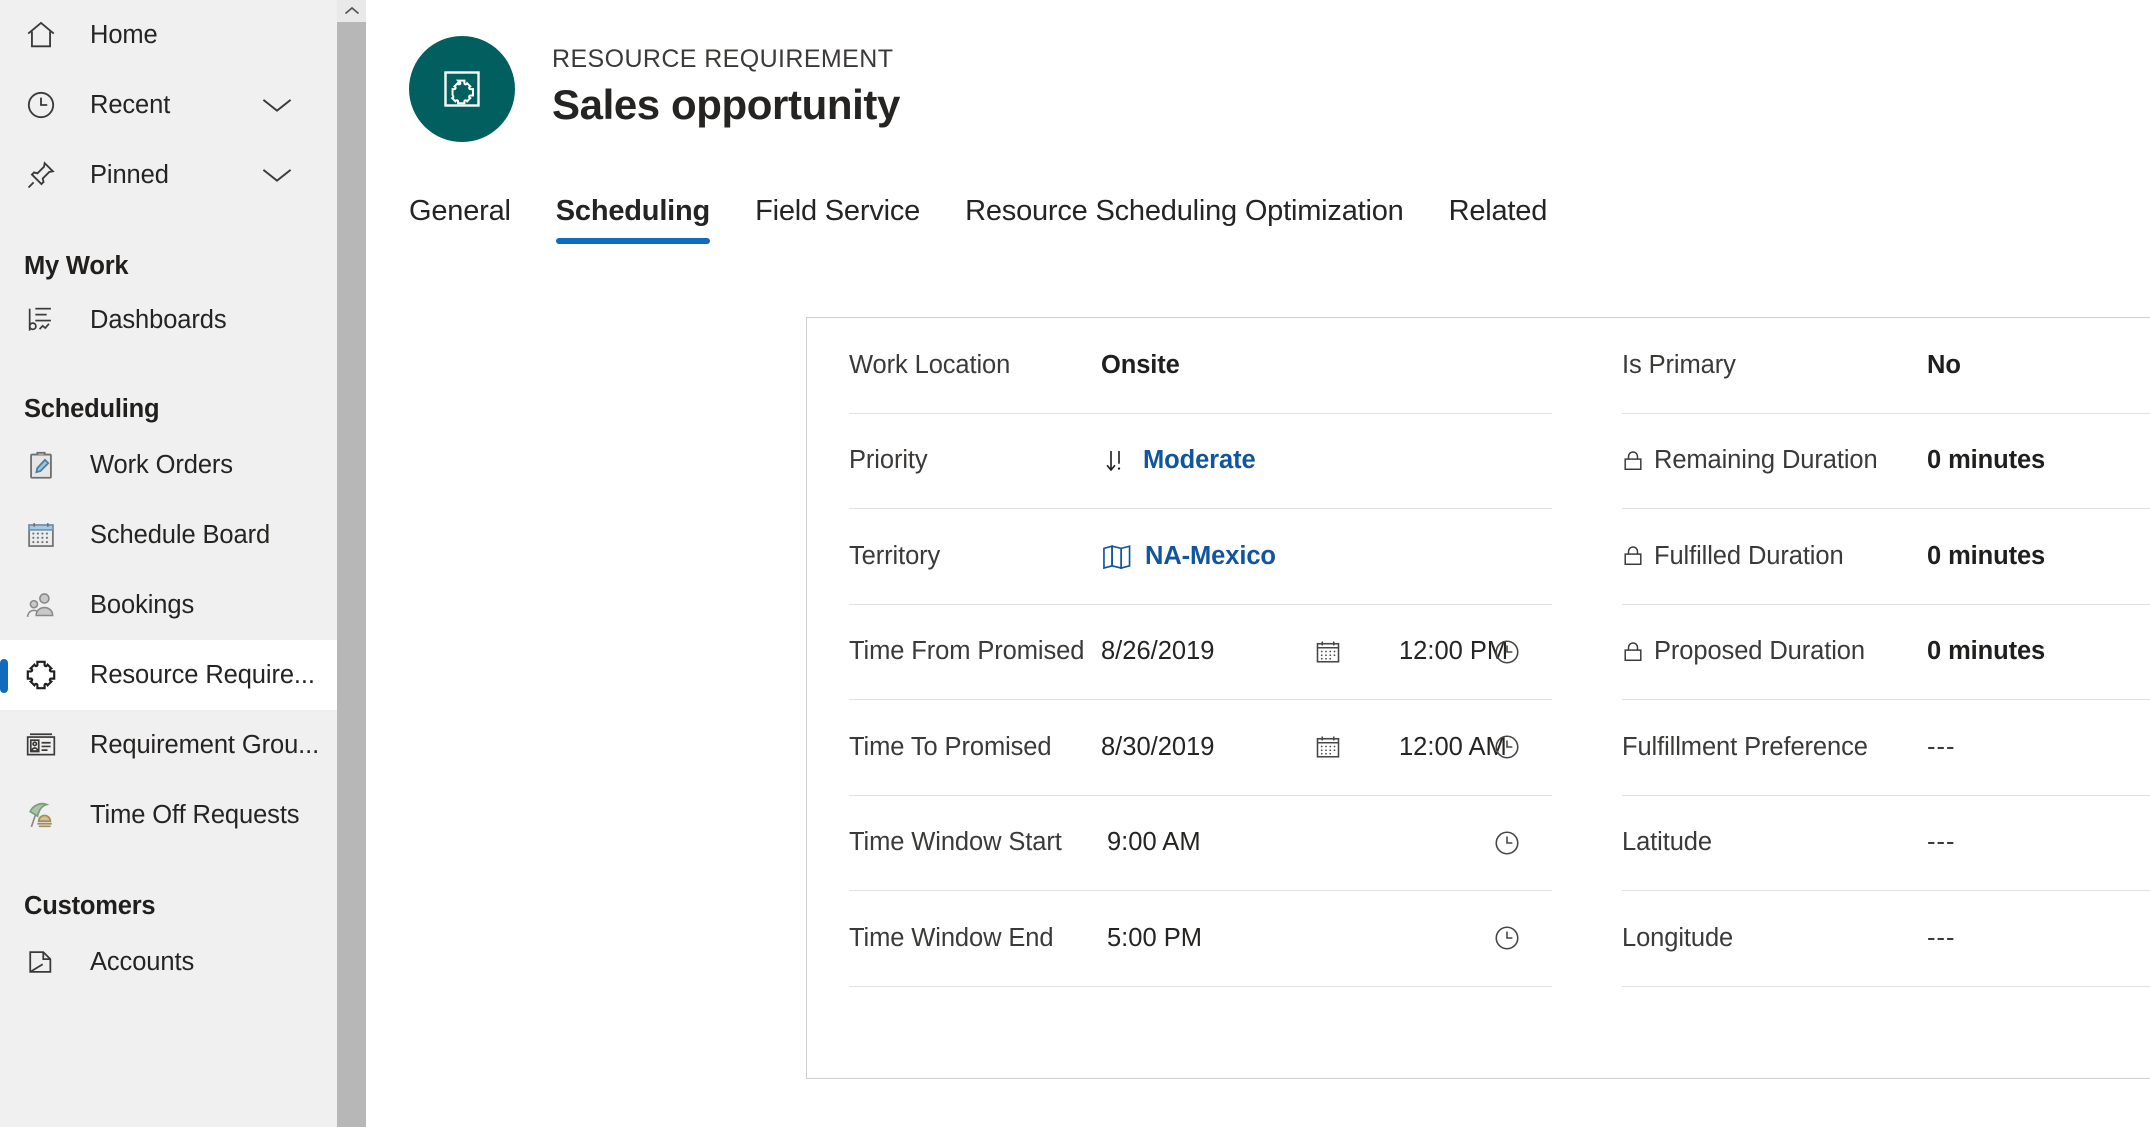  I want to click on field-label: Time To Promised, so click(950, 746).